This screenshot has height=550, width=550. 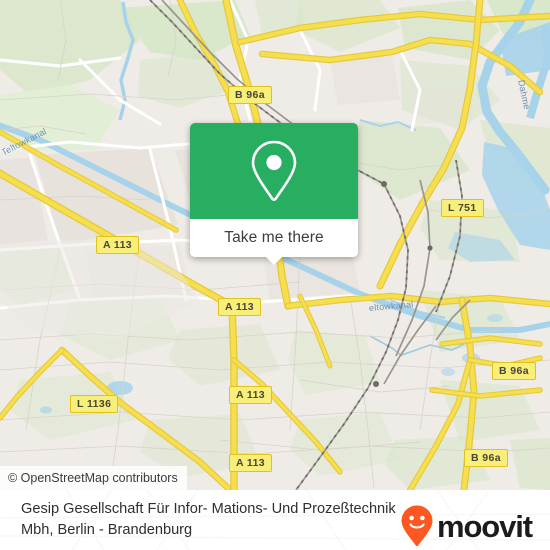 I want to click on moovit-wordmark: moovit, so click(x=484, y=526).